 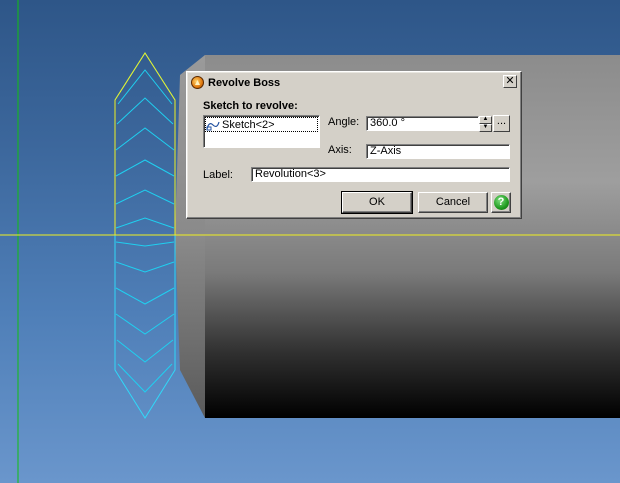 I want to click on sketch-list-item: Sketch<2>, so click(x=261, y=124).